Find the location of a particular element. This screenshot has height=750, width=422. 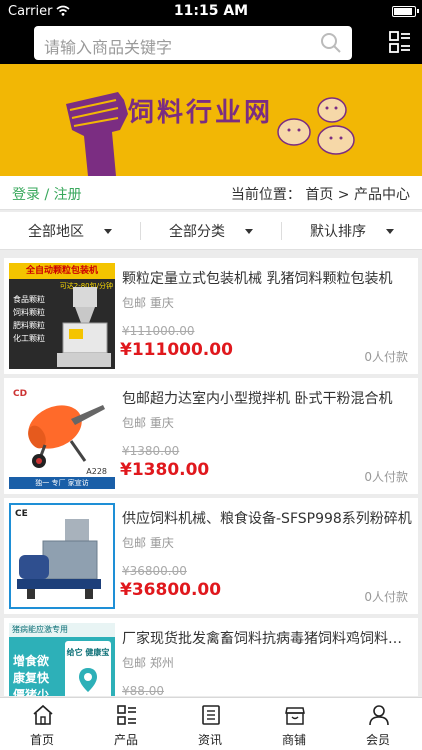

battery-icon is located at coordinates (405, 11).